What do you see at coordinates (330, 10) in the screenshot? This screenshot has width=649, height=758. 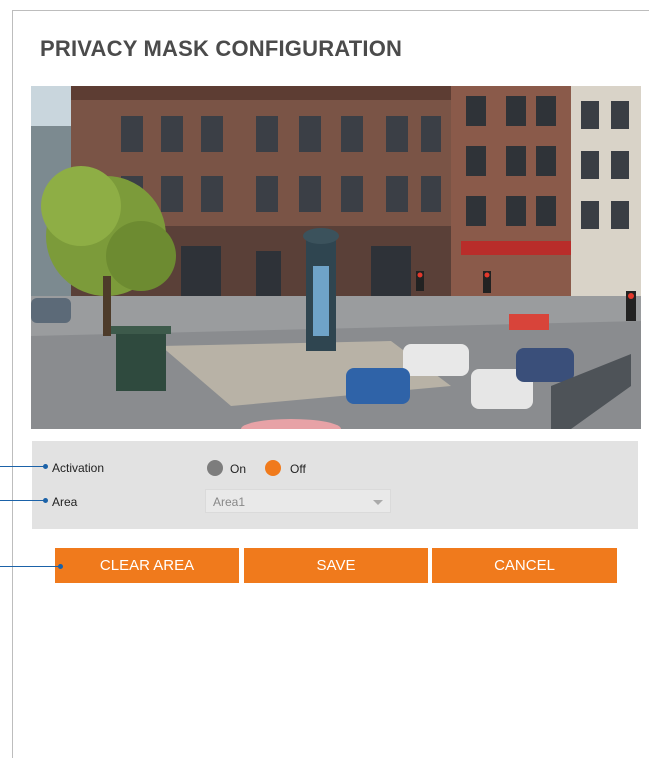 I see `page-frame-top` at bounding box center [330, 10].